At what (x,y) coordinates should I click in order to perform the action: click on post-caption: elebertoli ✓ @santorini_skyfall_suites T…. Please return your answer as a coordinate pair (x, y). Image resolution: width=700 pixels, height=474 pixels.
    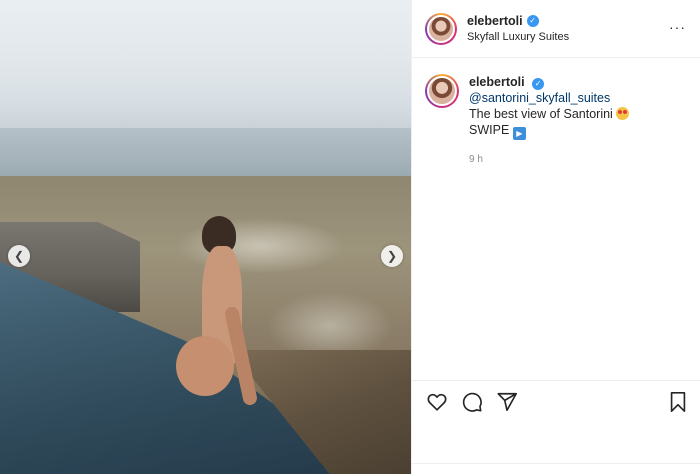
    Looking at the image, I should click on (556, 113).